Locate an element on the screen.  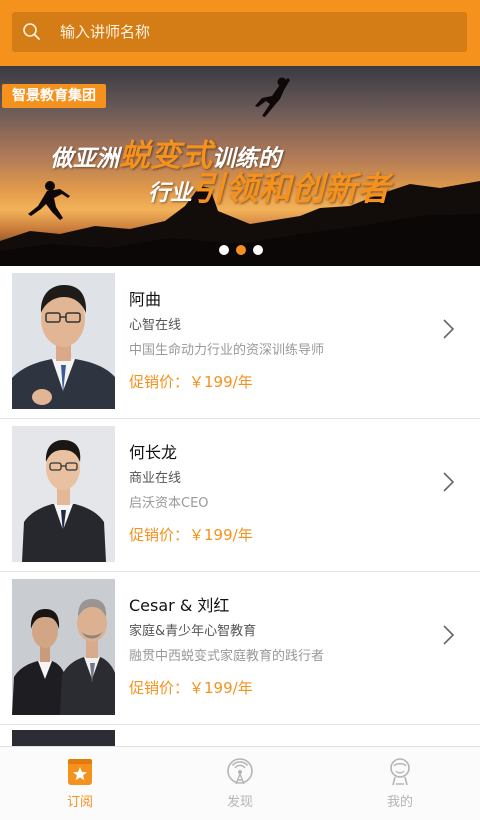
runner-silhouette is located at coordinates (49, 200).